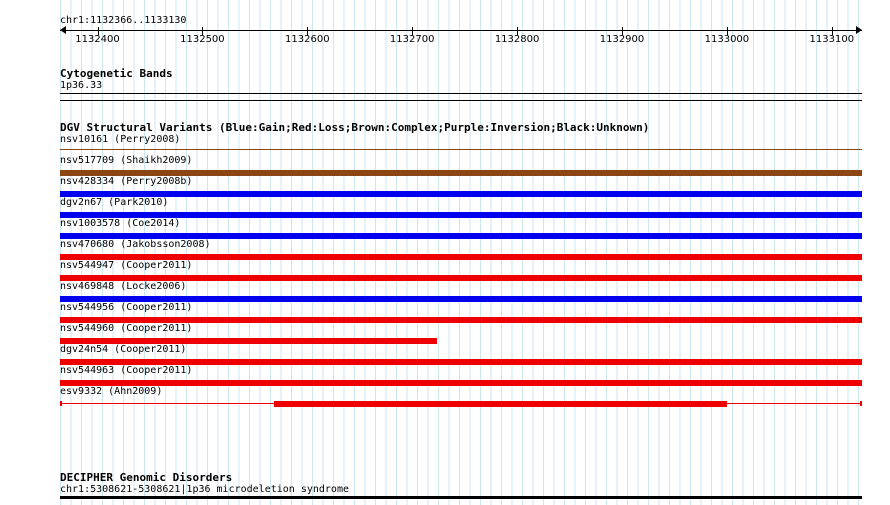 Image resolution: width=890 pixels, height=505 pixels. I want to click on dgv-variant-label: nsv544947 (Cooper2011), so click(126, 266).